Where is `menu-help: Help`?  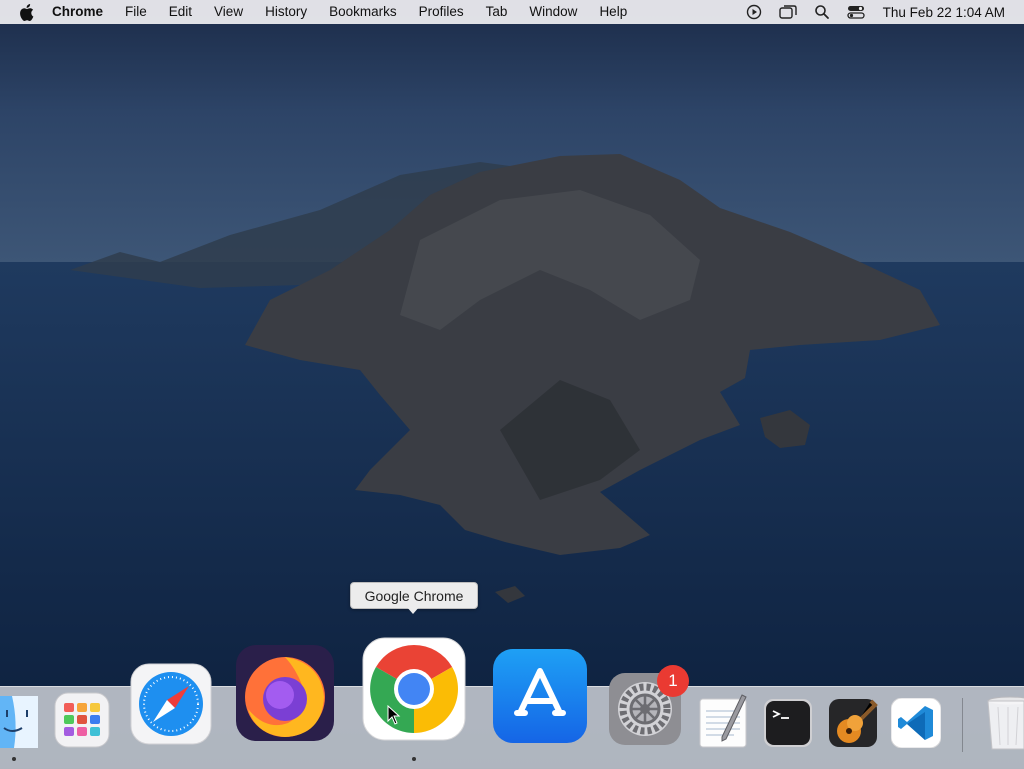
menu-help: Help is located at coordinates (613, 12).